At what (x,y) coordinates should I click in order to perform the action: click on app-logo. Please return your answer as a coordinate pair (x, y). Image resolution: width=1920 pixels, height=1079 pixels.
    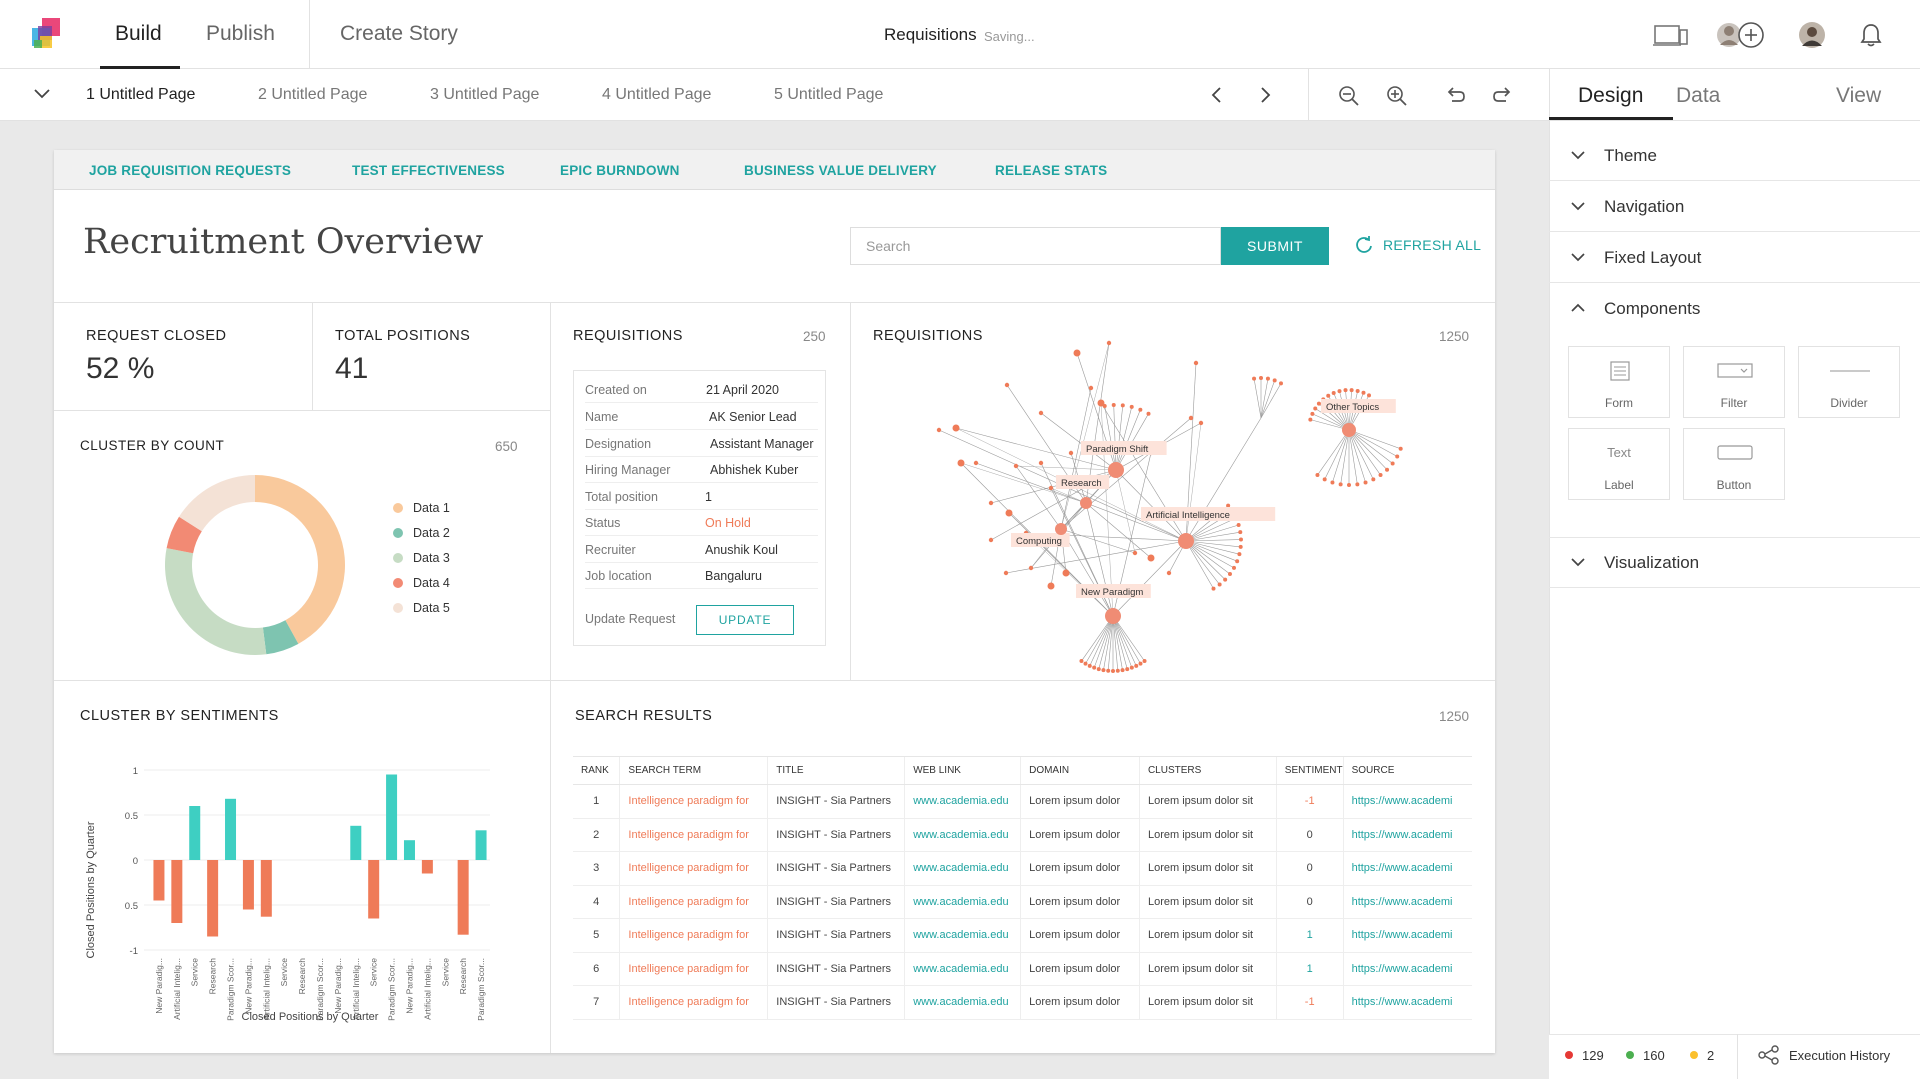
    Looking at the image, I should click on (49, 35).